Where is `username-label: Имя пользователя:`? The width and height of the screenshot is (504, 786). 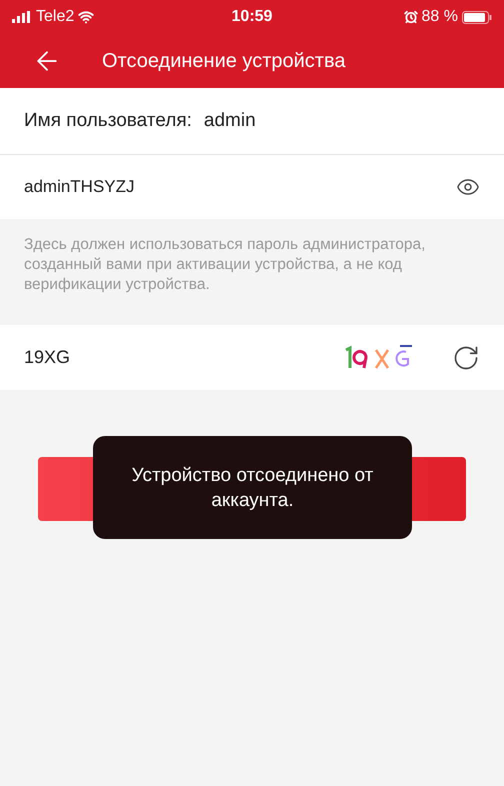 username-label: Имя пользователя: is located at coordinates (108, 120).